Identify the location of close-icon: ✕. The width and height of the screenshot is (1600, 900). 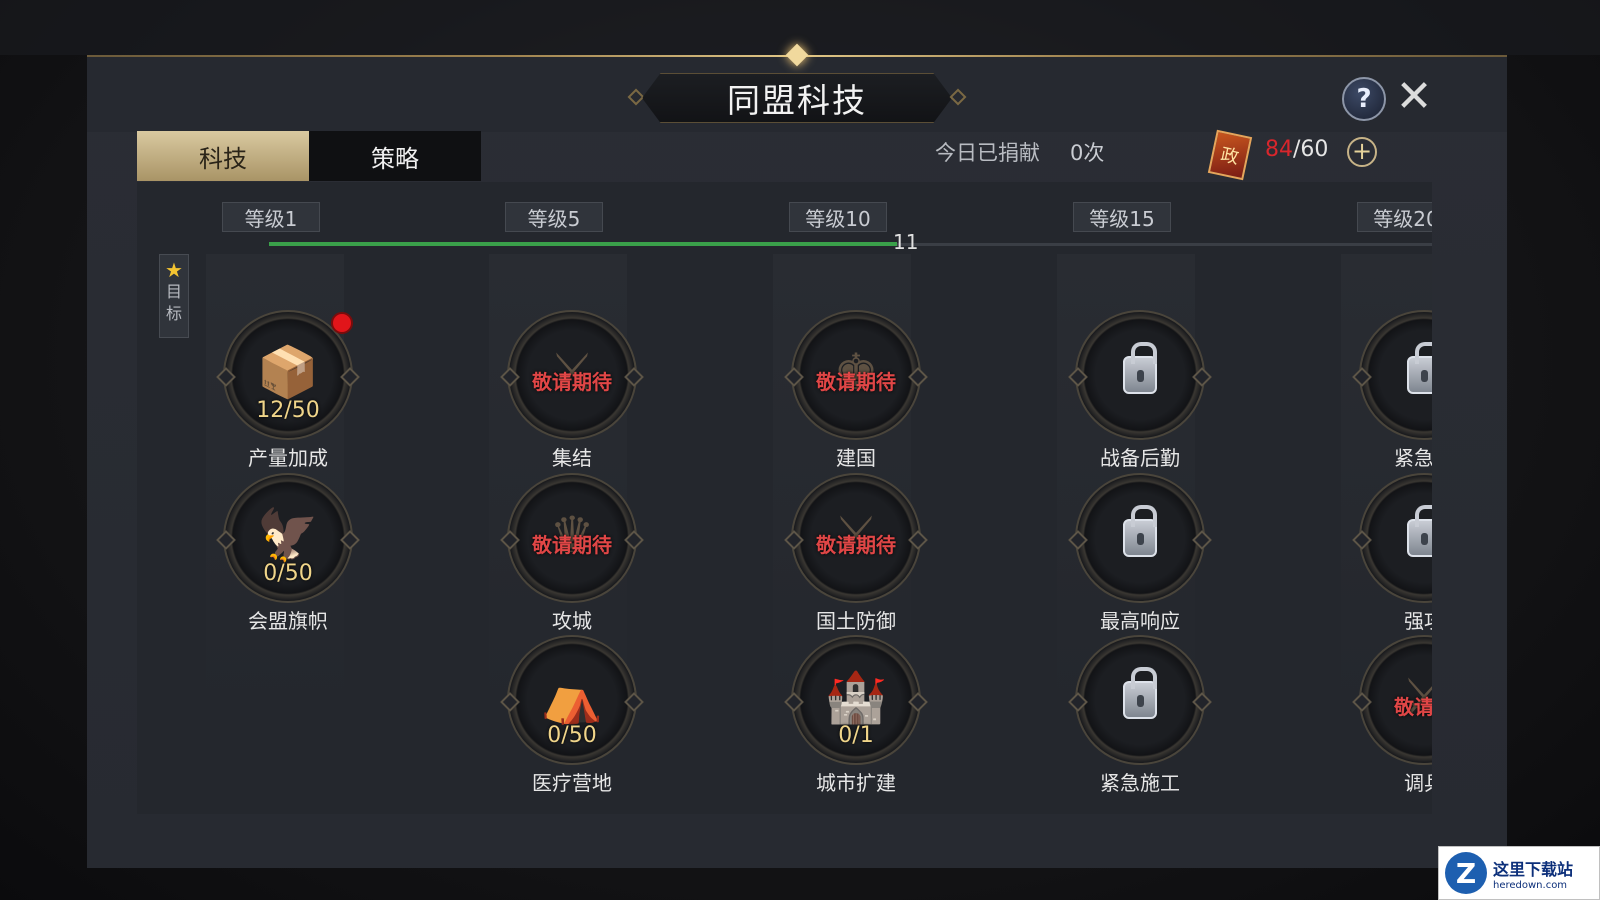
(1414, 96).